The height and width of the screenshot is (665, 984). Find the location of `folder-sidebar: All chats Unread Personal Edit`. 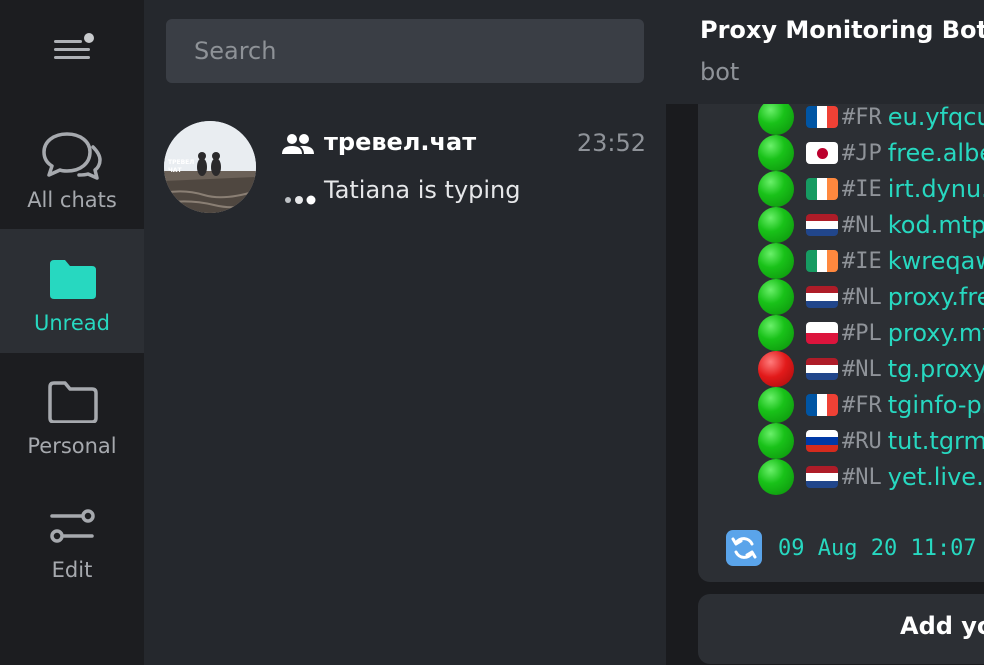

folder-sidebar: All chats Unread Personal Edit is located at coordinates (72, 332).